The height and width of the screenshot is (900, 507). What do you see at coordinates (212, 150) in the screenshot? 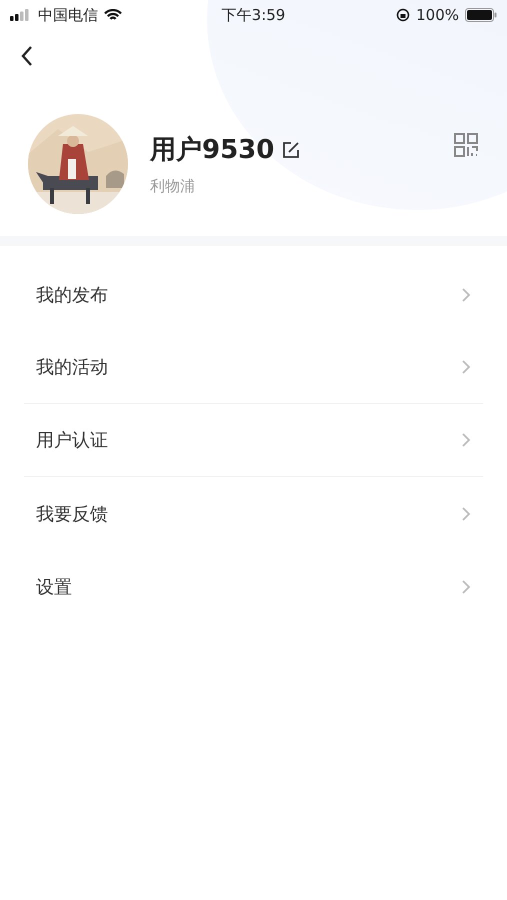
I see `user-name: 用户9530` at bounding box center [212, 150].